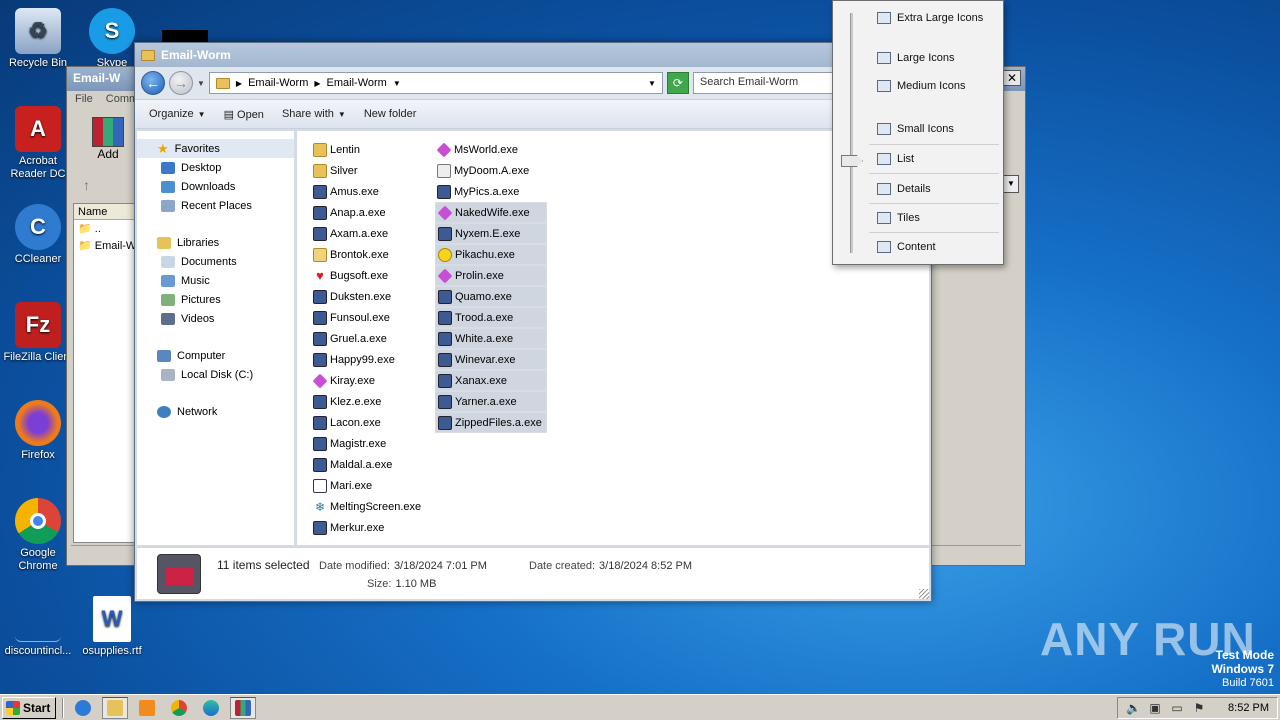  I want to click on taskbar-chrome-icon, so click(179, 708).